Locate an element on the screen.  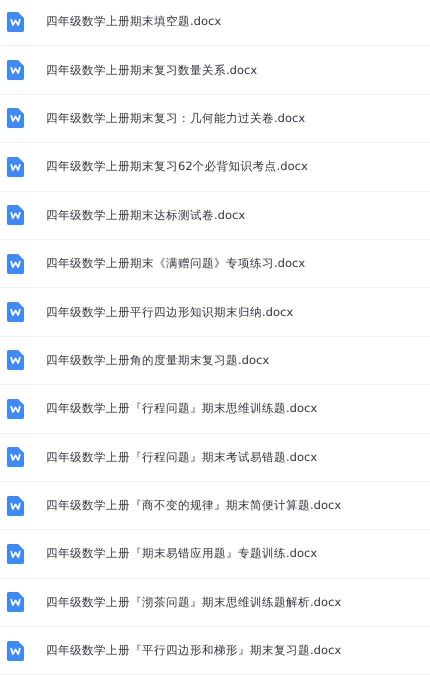
file-name: 四年级数学上册期末填空题.docx is located at coordinates (134, 22).